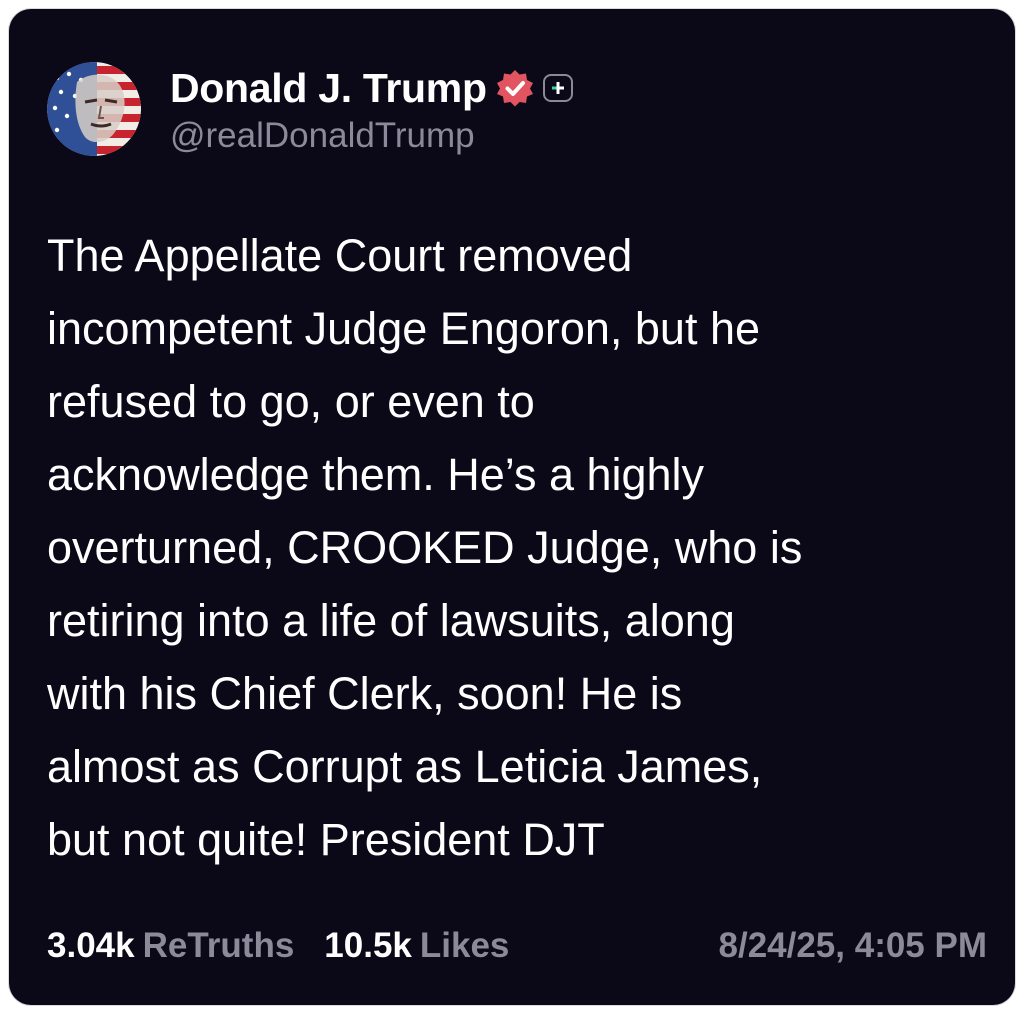 This screenshot has width=1024, height=1016. What do you see at coordinates (557, 88) in the screenshot?
I see `plus-badge-icon` at bounding box center [557, 88].